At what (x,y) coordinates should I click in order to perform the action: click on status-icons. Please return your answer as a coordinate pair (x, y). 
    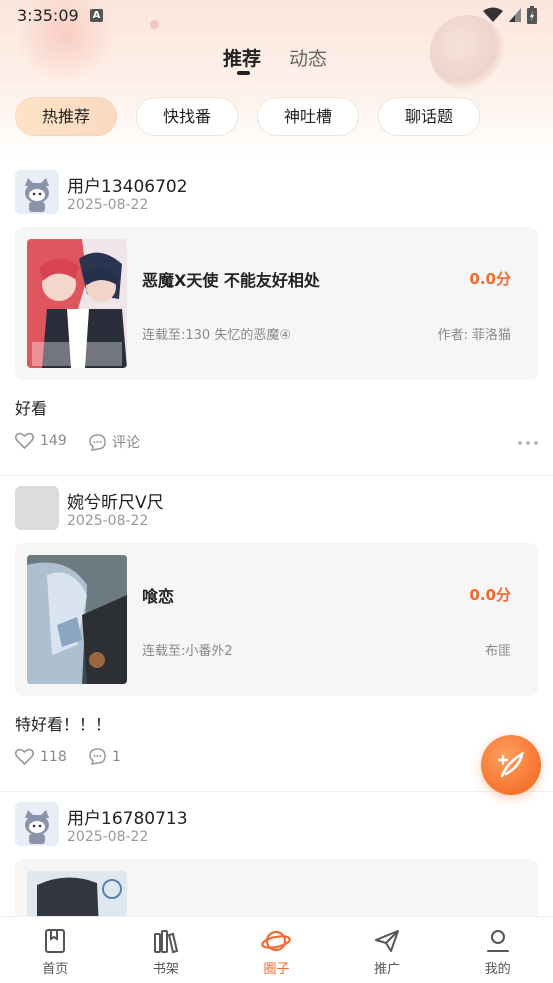
    Looking at the image, I should click on (510, 15).